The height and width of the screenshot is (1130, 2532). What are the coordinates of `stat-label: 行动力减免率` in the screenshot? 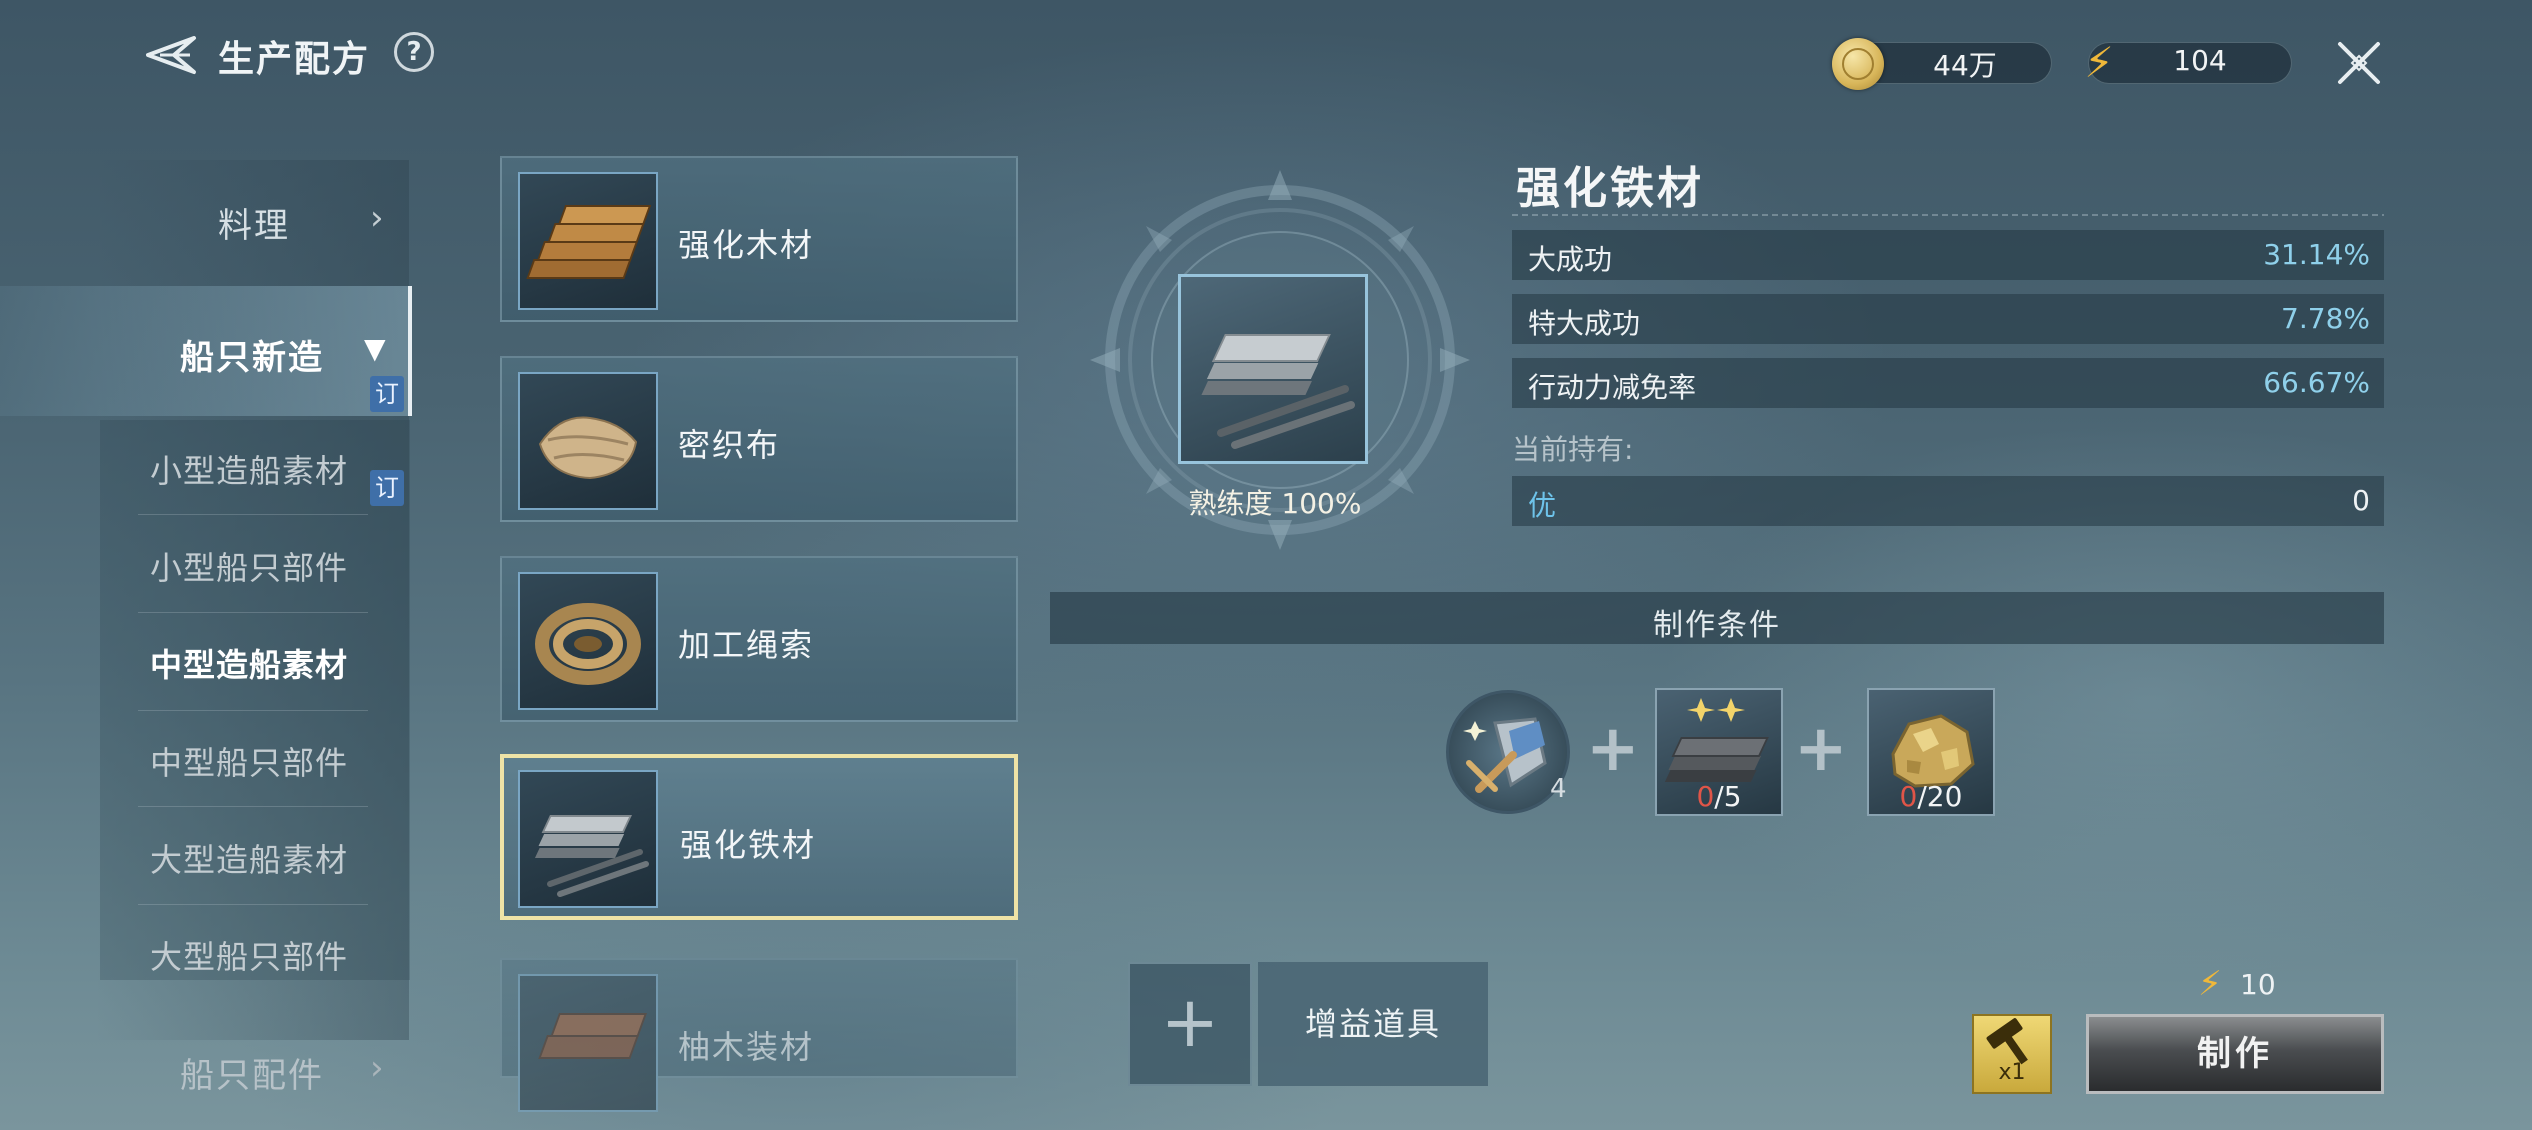 It's located at (1612, 387).